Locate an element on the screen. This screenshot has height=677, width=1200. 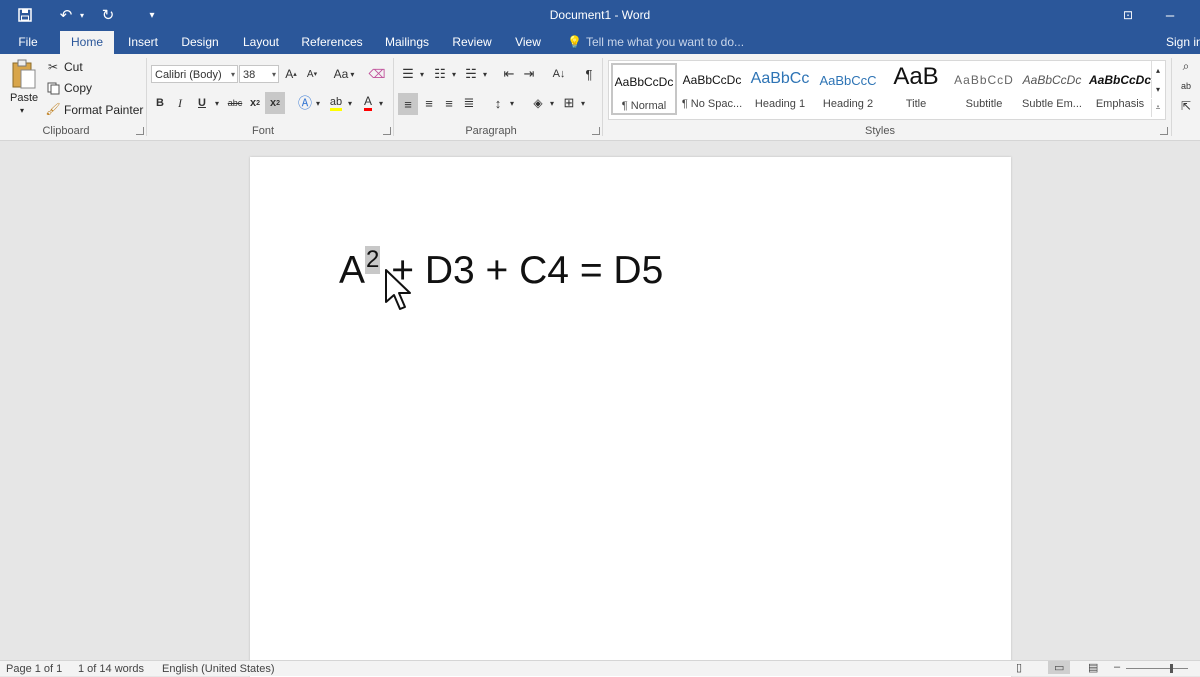
font-color-dropdown-icon: ▾ is located at coordinates (381, 103).